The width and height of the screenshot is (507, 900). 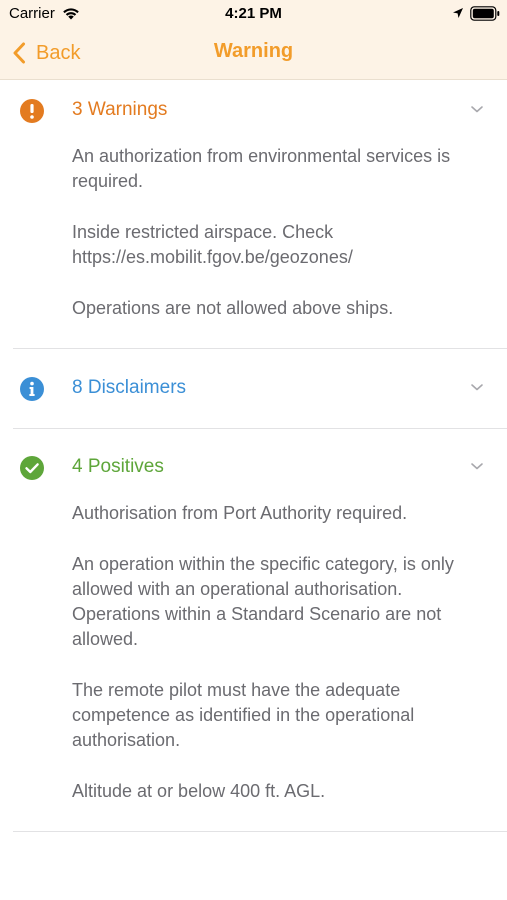 I want to click on location-arrow-icon, so click(x=458, y=13).